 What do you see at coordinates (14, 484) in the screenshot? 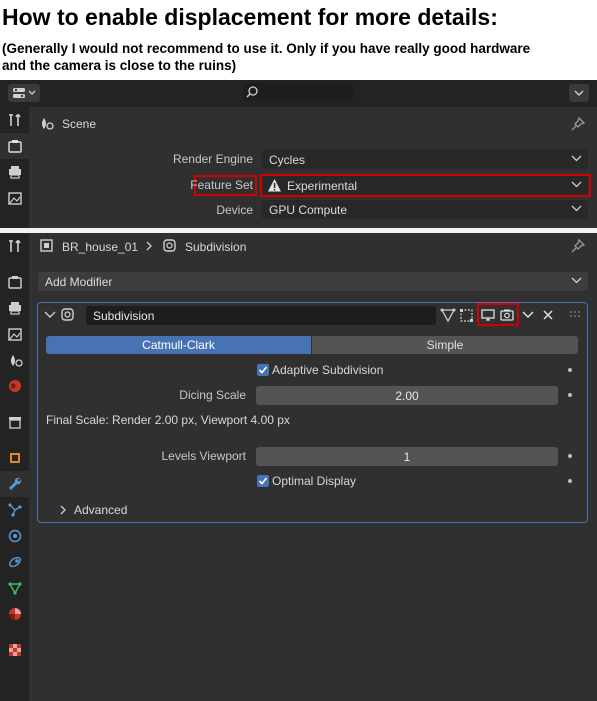
I see `tab-modifiers` at bounding box center [14, 484].